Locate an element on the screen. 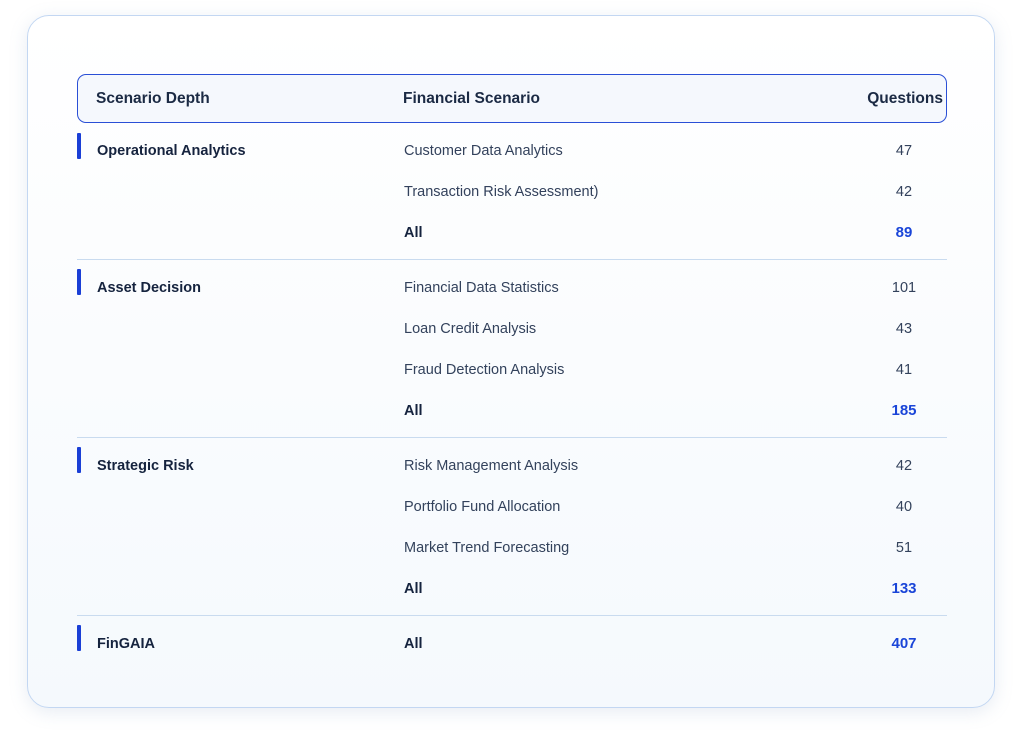 Image resolution: width=1024 pixels, height=740 pixels. total-count: 133 is located at coordinates (904, 588).